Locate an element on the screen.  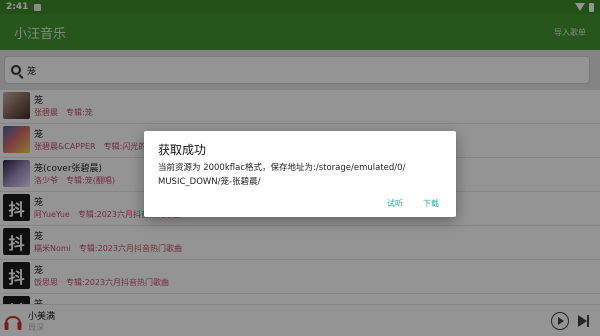
listen-button: 试听 is located at coordinates (395, 203).